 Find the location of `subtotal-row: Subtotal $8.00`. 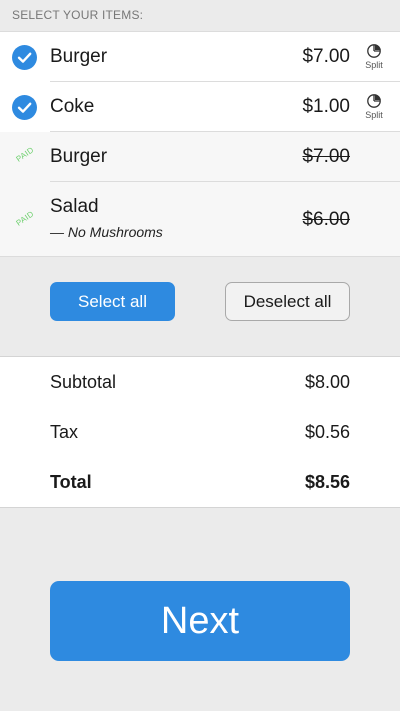

subtotal-row: Subtotal $8.00 is located at coordinates (200, 384).